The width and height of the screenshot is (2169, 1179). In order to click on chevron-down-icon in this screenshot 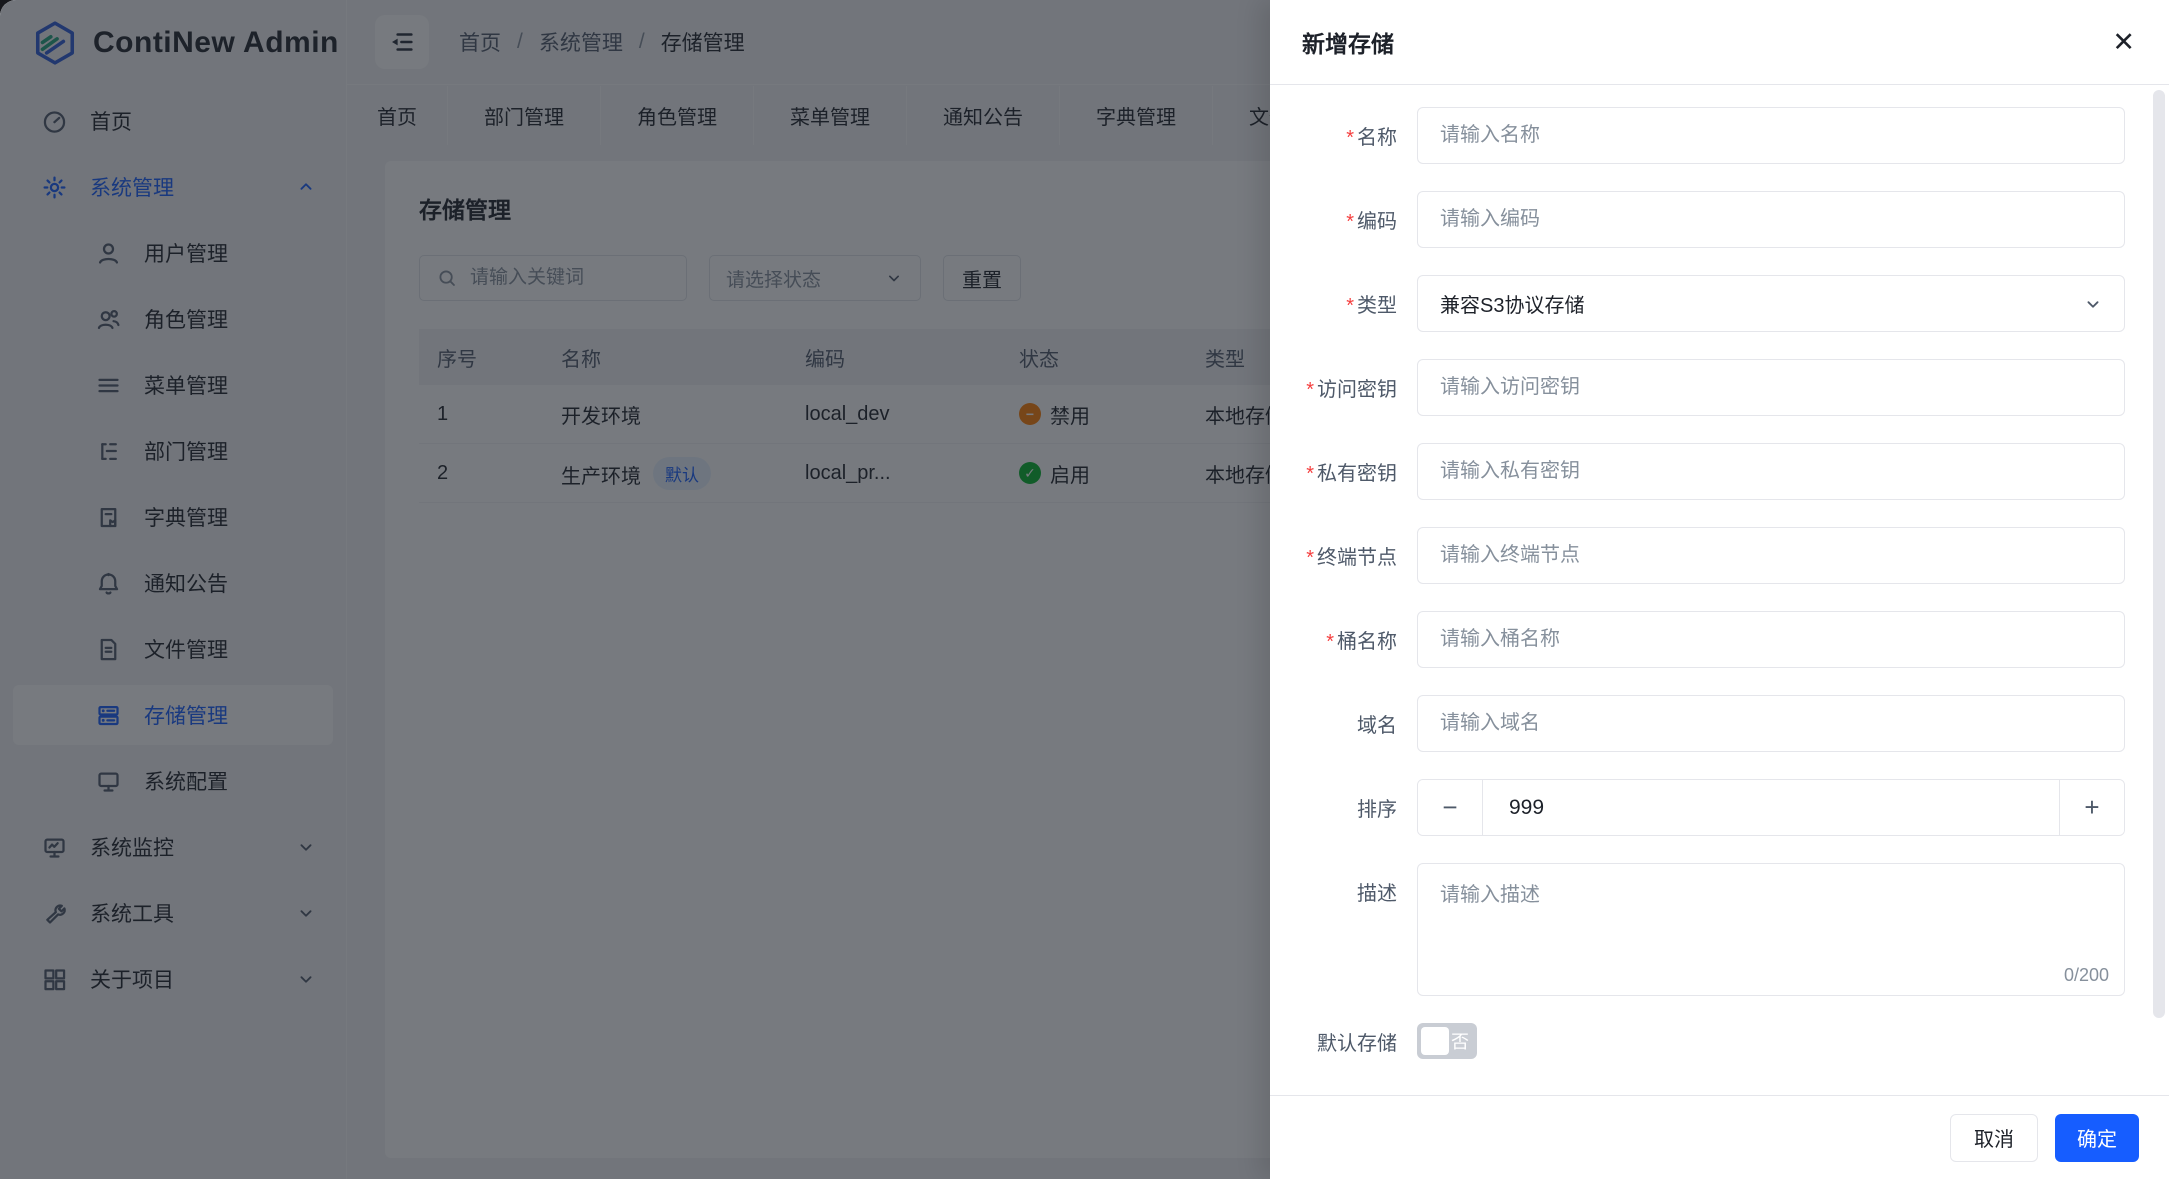, I will do `click(2093, 304)`.